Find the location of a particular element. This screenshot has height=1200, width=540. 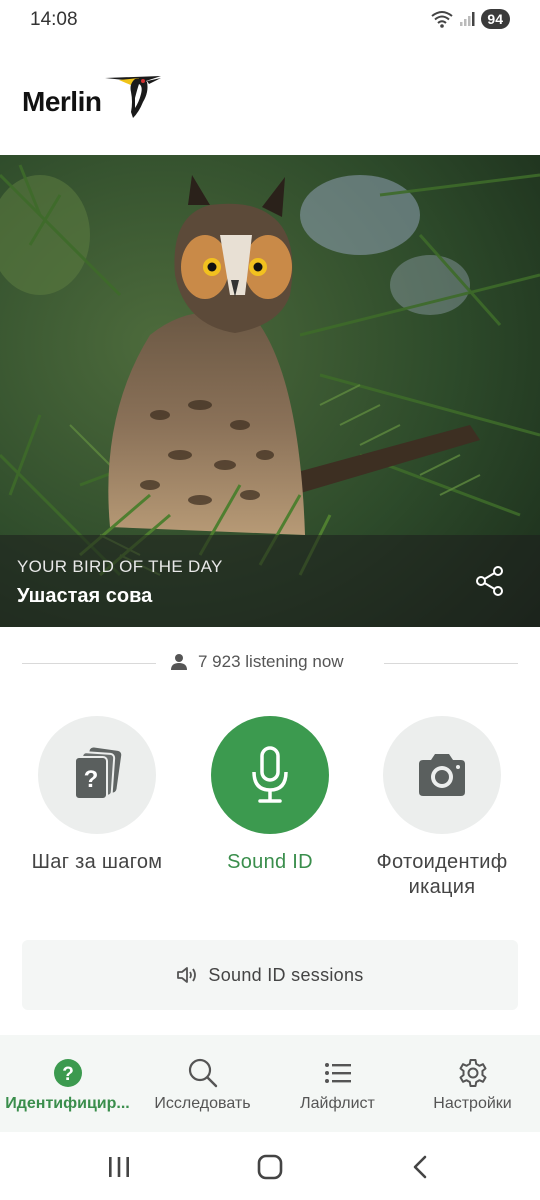

listening-count: 7 923 listening now is located at coordinates (257, 662).